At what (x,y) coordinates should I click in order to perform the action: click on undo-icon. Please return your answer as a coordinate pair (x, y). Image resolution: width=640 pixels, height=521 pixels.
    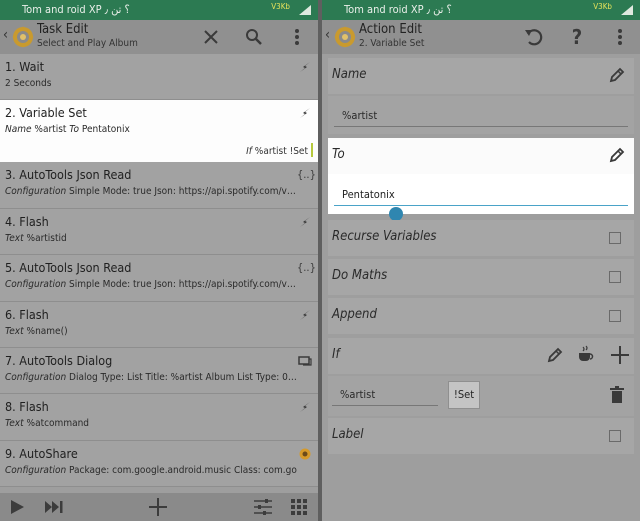
    Looking at the image, I should click on (534, 37).